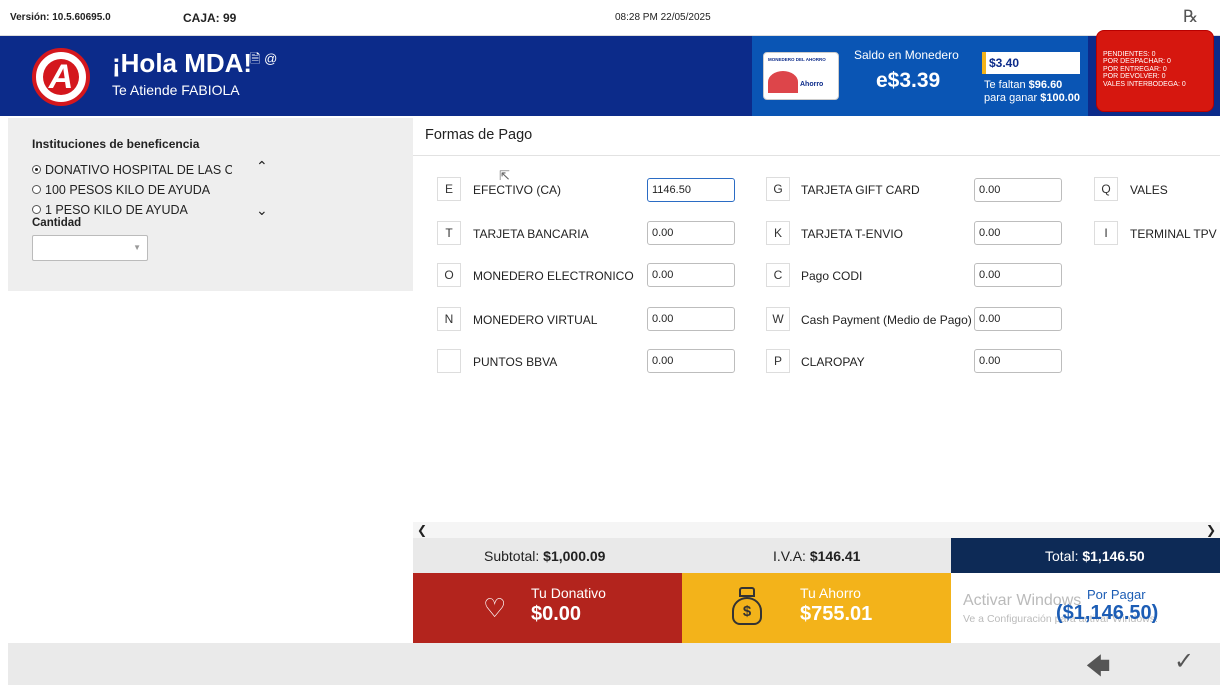 This screenshot has height=685, width=1220. What do you see at coordinates (176, 90) in the screenshot?
I see `cashier-name: Te Atiende FABIOLA` at bounding box center [176, 90].